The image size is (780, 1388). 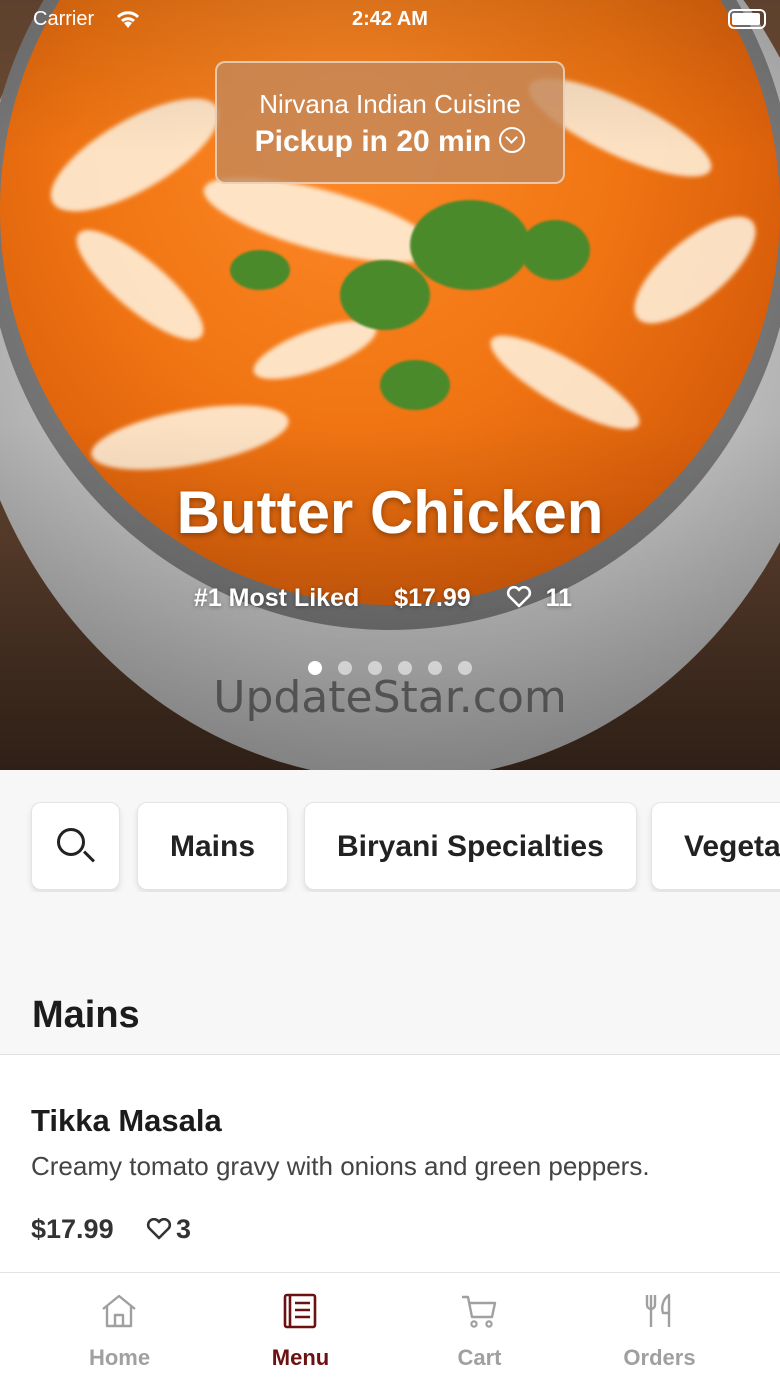 What do you see at coordinates (300, 1357) in the screenshot?
I see `tab-label: Menu` at bounding box center [300, 1357].